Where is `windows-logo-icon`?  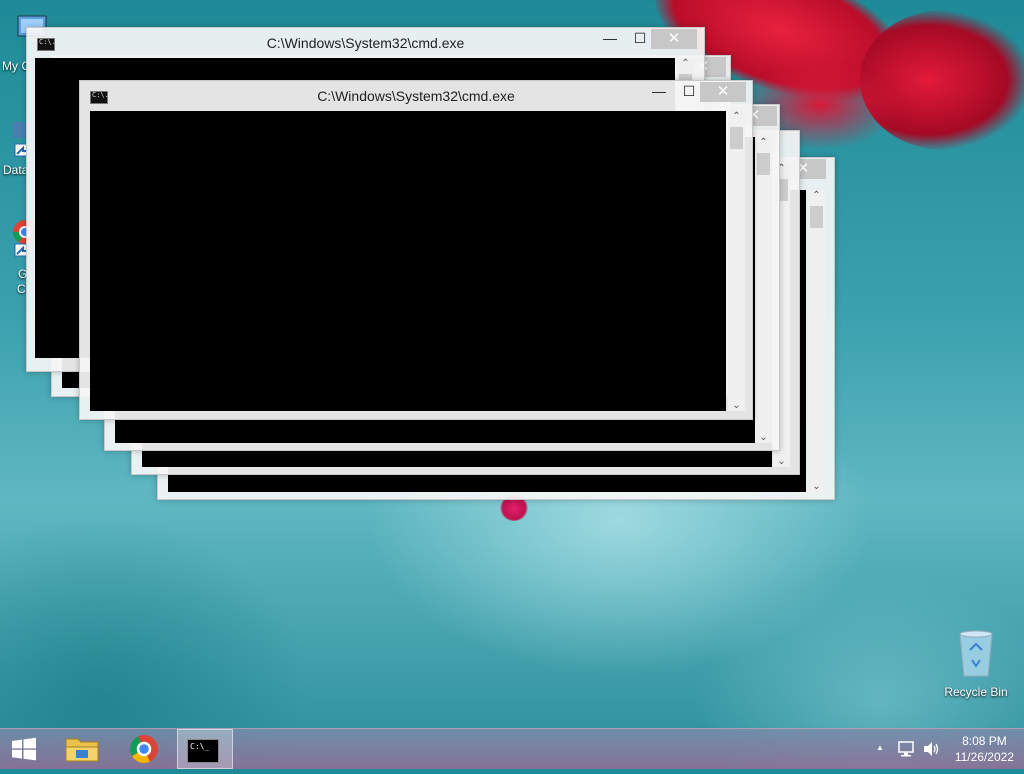 windows-logo-icon is located at coordinates (24, 749).